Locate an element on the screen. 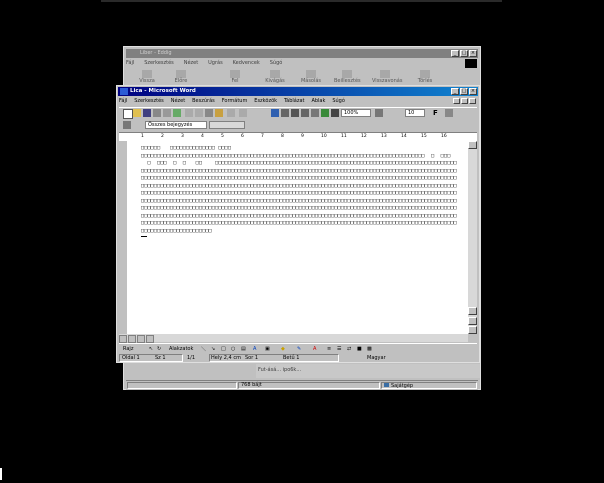  menu-table: Táblázat is located at coordinates (294, 101).